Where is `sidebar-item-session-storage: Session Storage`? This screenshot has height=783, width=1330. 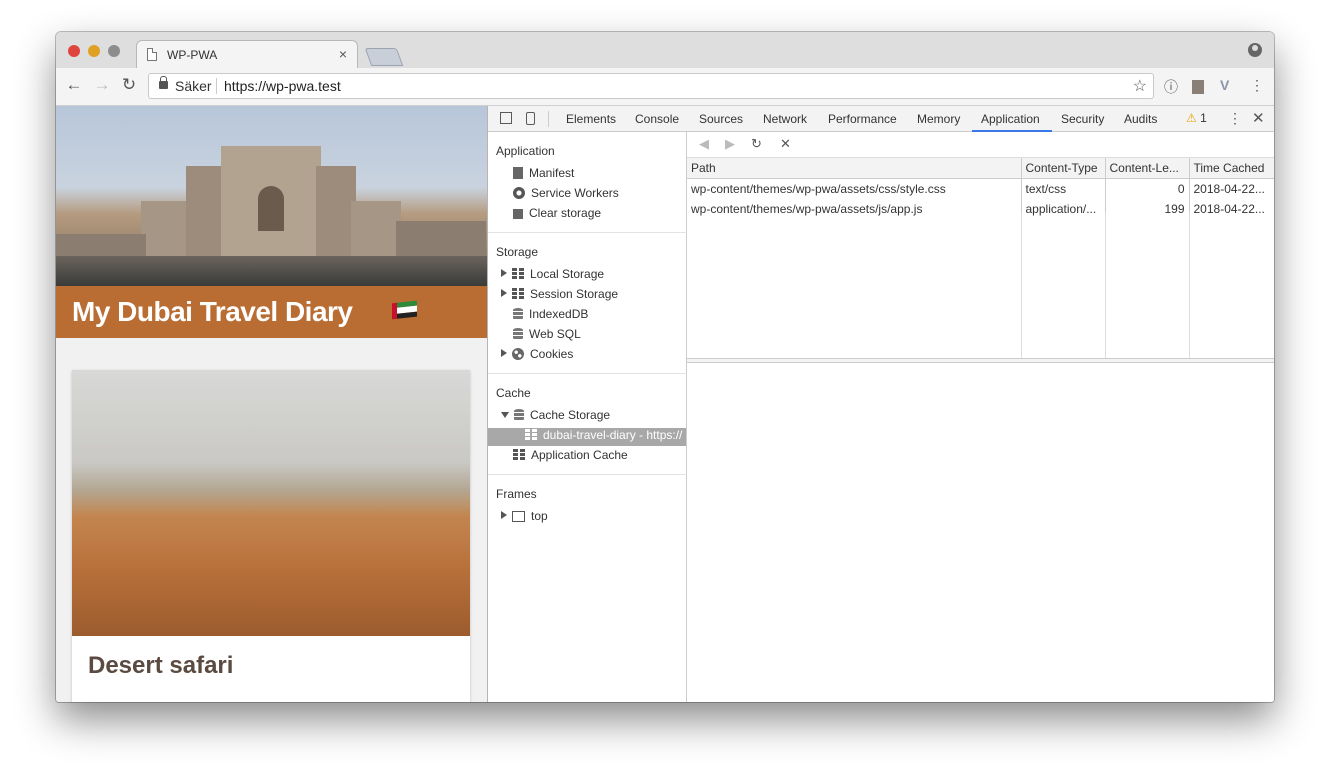 sidebar-item-session-storage: Session Storage is located at coordinates (559, 294).